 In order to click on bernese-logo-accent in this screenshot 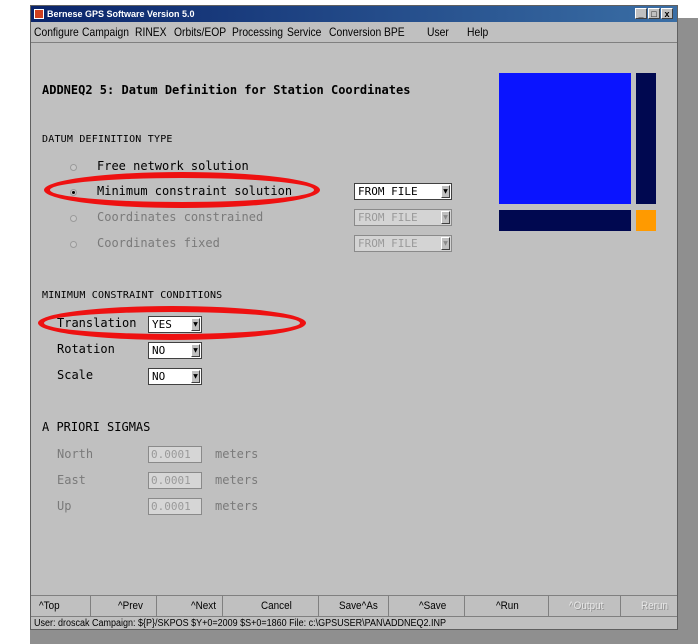, I will do `click(646, 220)`.